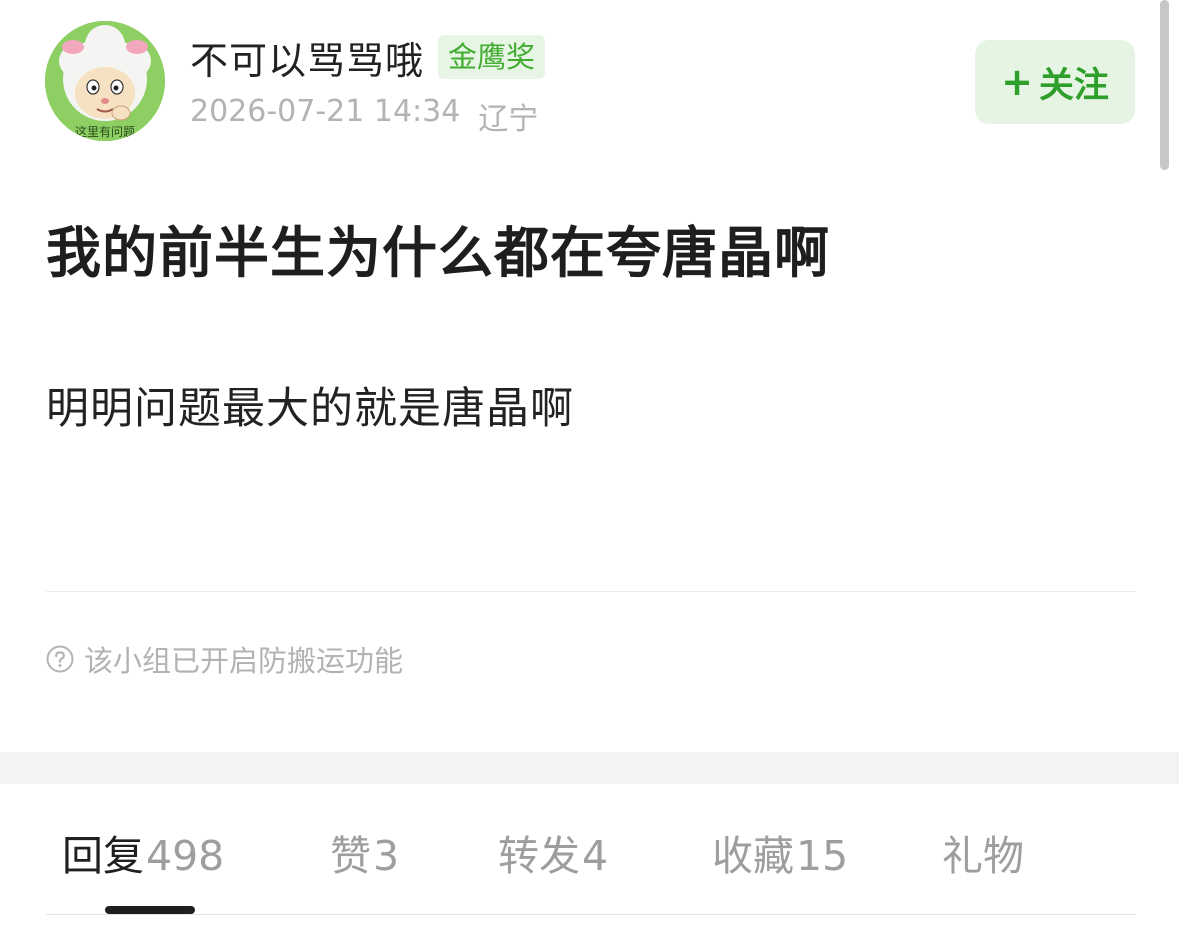 Image resolution: width=1179 pixels, height=952 pixels. Describe the element at coordinates (185, 856) in the screenshot. I see `tab-count: 498` at that location.